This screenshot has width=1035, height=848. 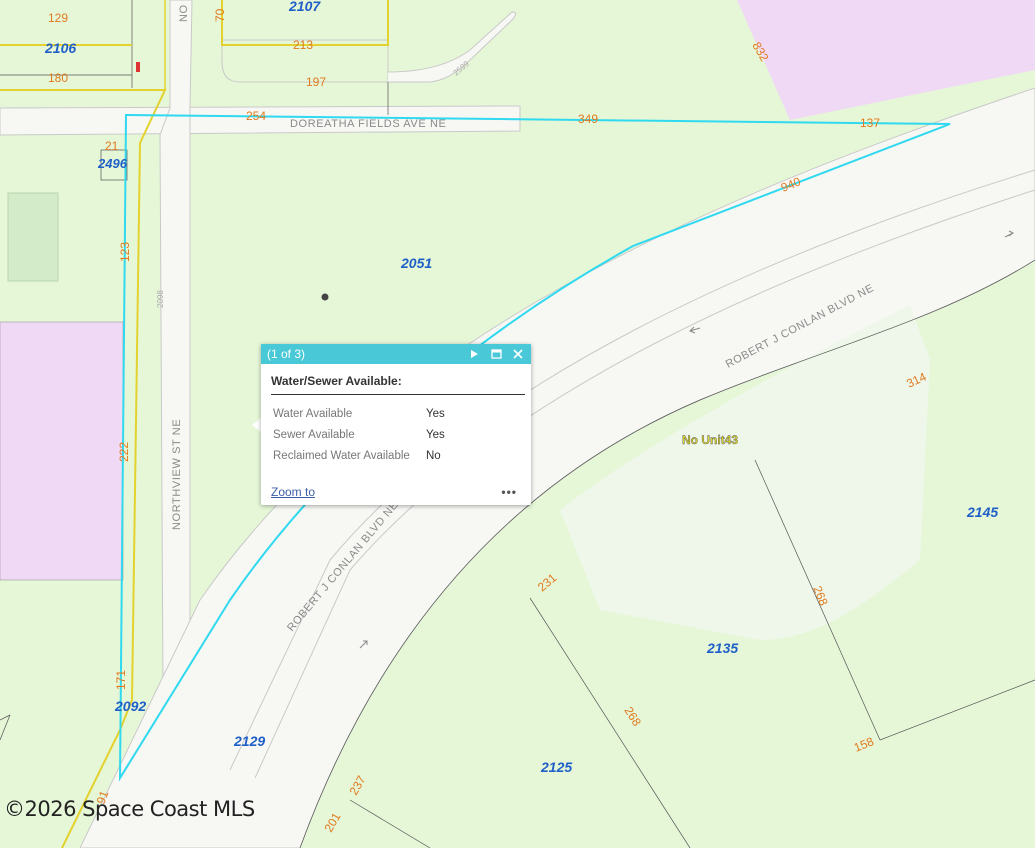 I want to click on purple-zone-top, so click(x=886, y=60).